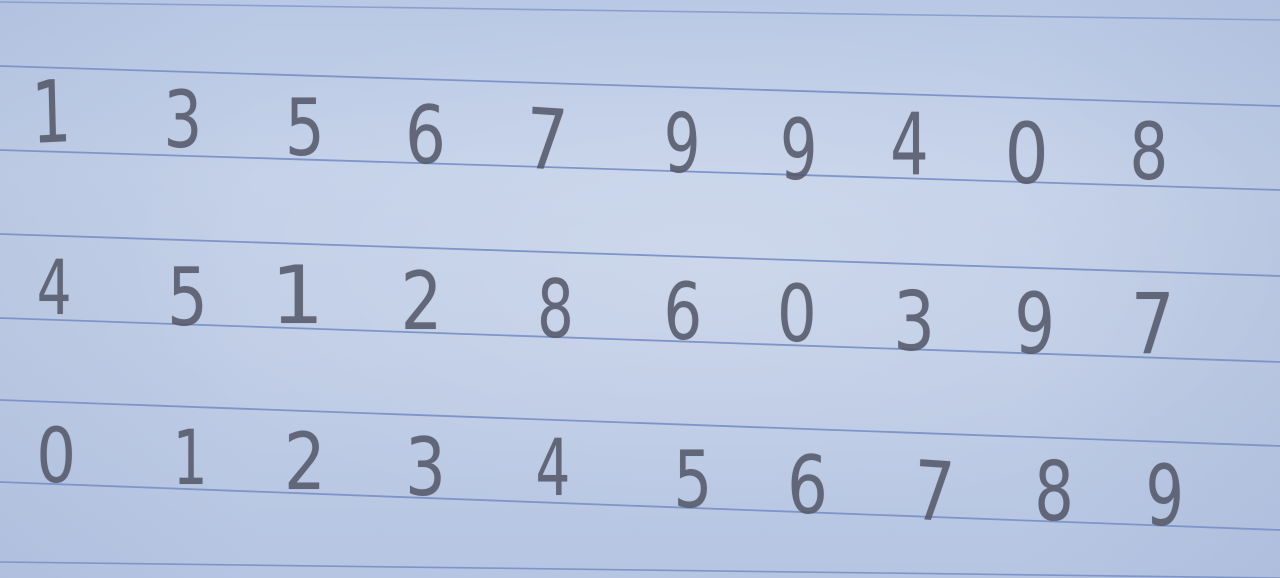 The image size is (1280, 578). What do you see at coordinates (640, 569) in the screenshot?
I see `rule-line` at bounding box center [640, 569].